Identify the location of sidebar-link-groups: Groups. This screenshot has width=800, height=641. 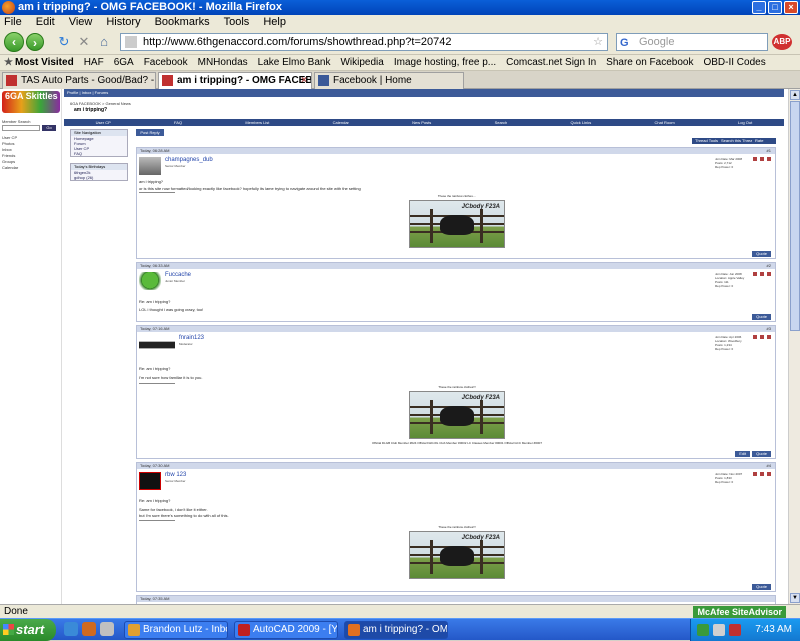
(8, 161).